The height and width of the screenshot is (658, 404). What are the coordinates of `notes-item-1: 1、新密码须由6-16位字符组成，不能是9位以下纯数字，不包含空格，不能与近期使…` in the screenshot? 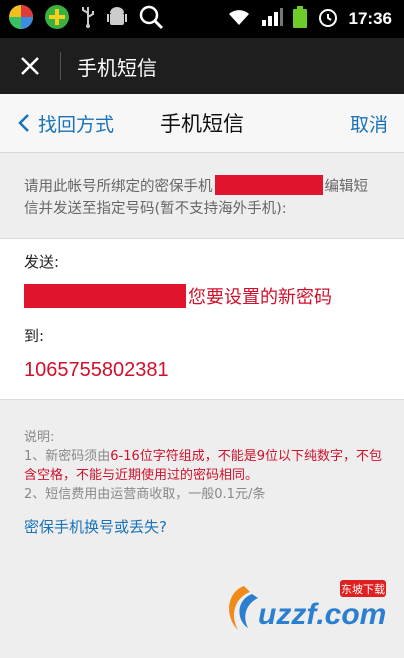 It's located at (204, 466).